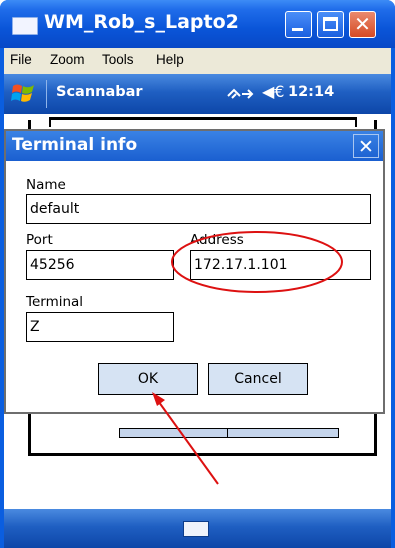 This screenshot has width=395, height=548. I want to click on window-close-button: ✕, so click(362, 24).